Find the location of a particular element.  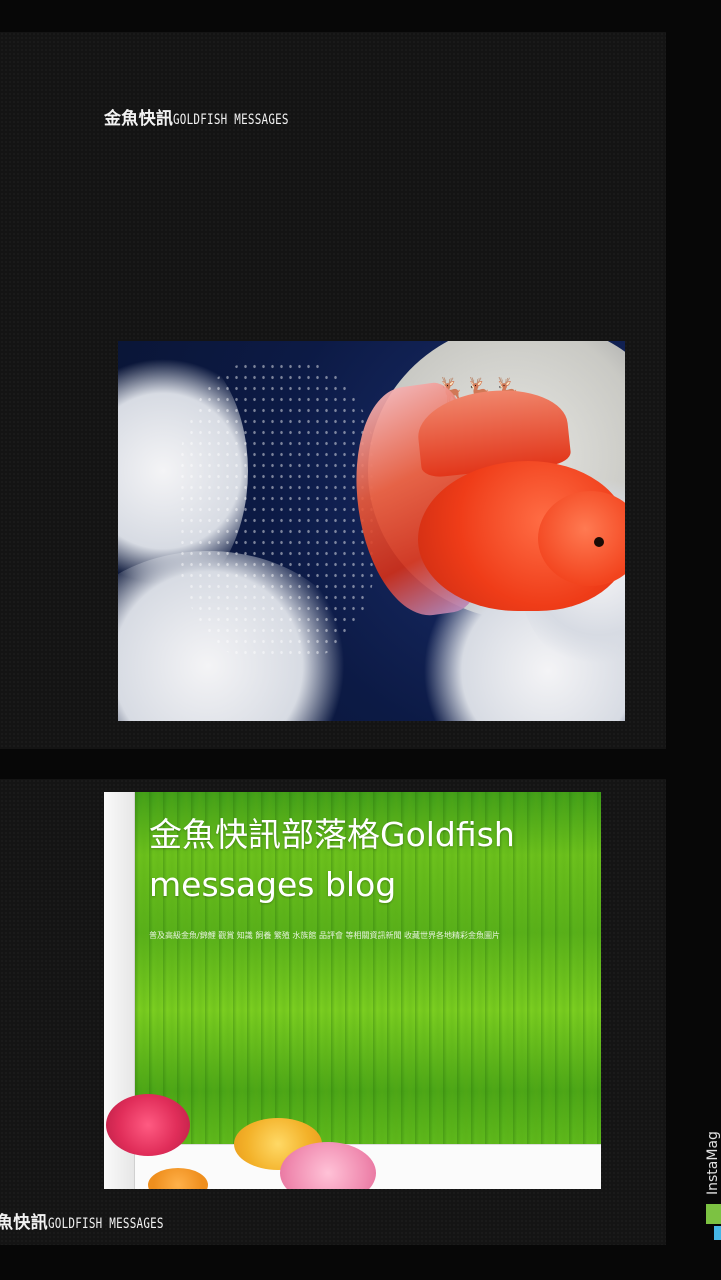

instamag-watermark: InstaMag is located at coordinates (713, 1163).